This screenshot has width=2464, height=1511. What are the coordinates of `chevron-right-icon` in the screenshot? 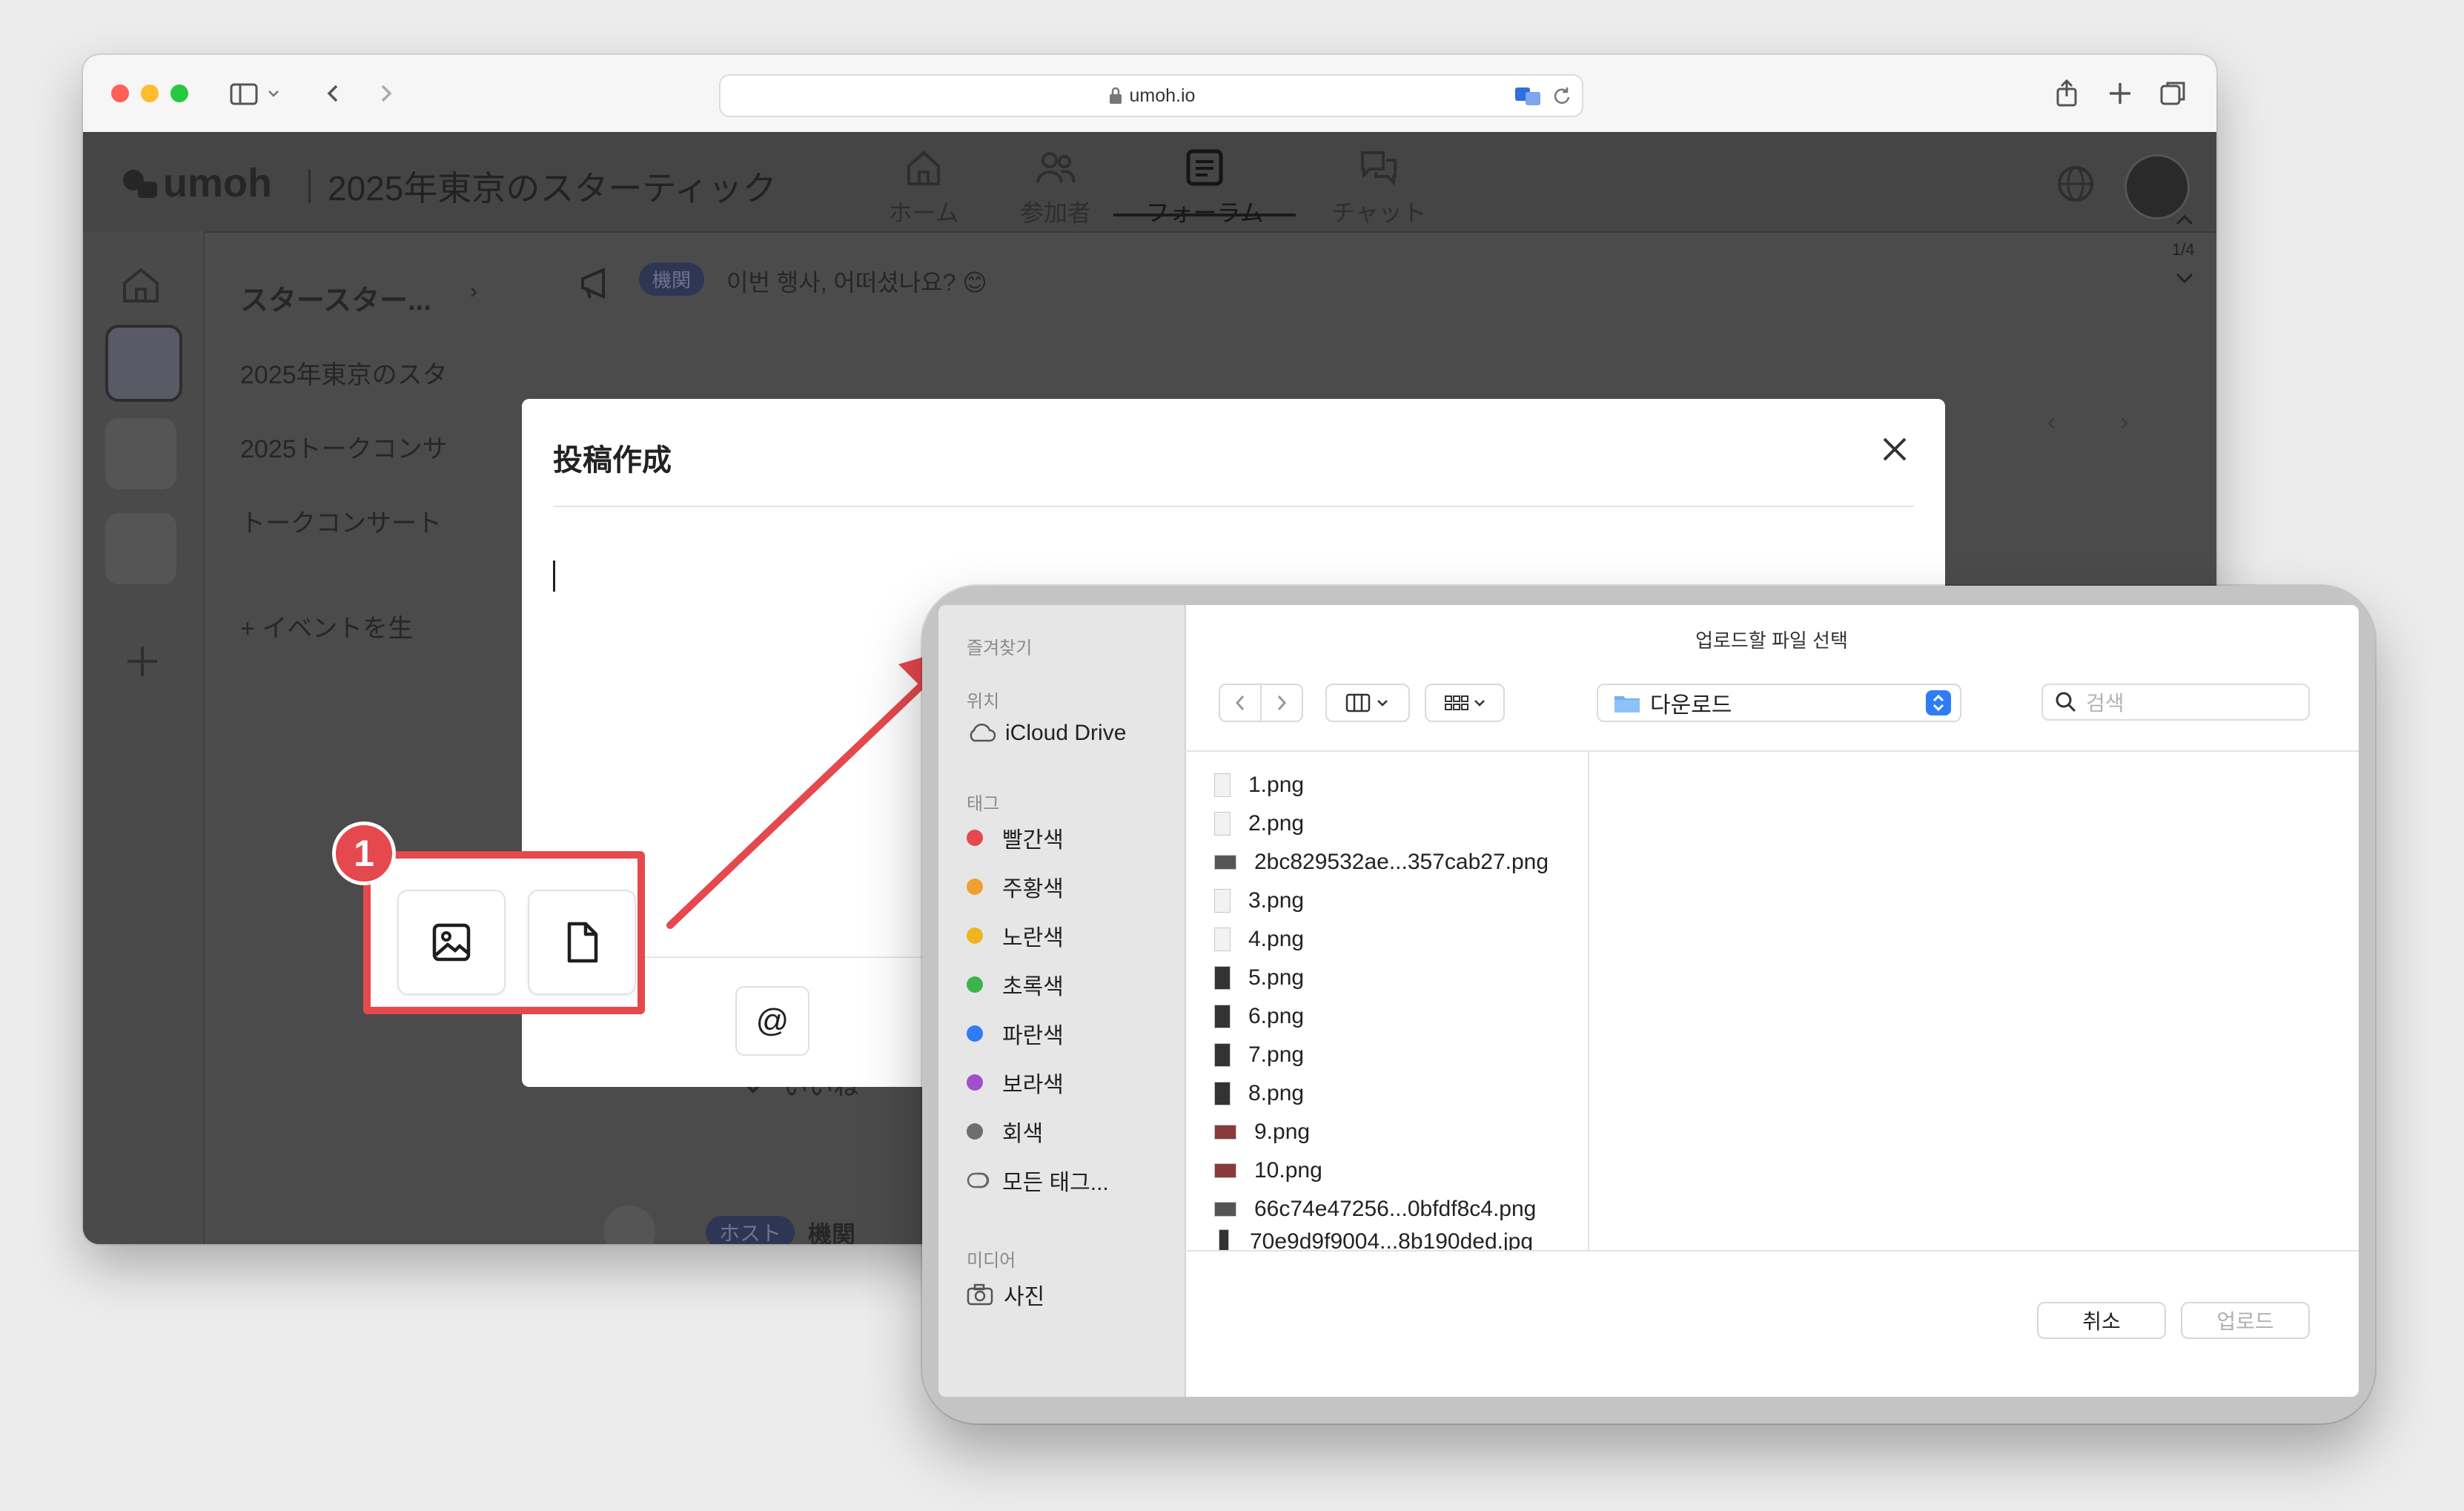 It's located at (1282, 702).